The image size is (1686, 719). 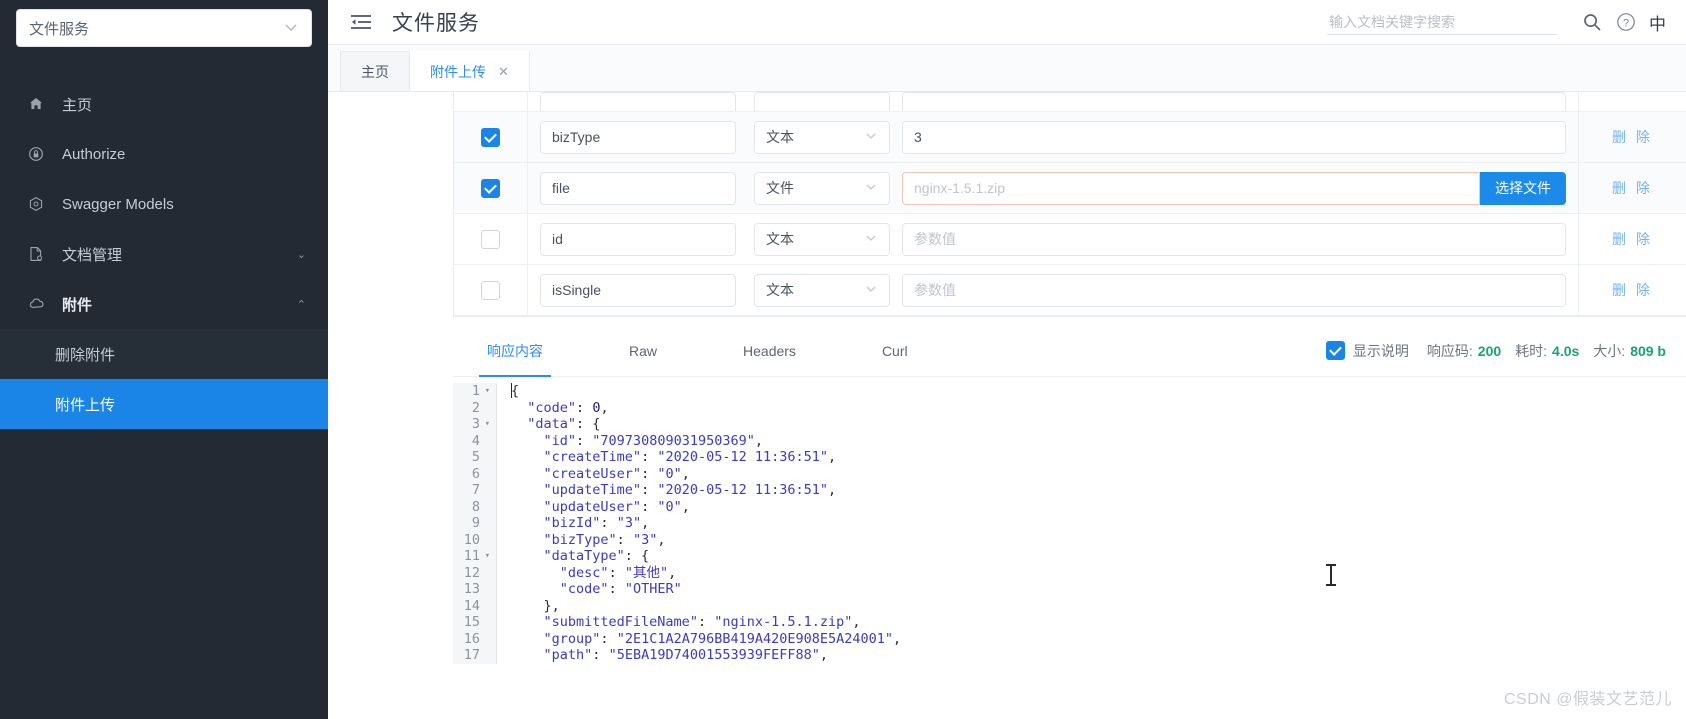 I want to click on line-number: 4, so click(x=475, y=440).